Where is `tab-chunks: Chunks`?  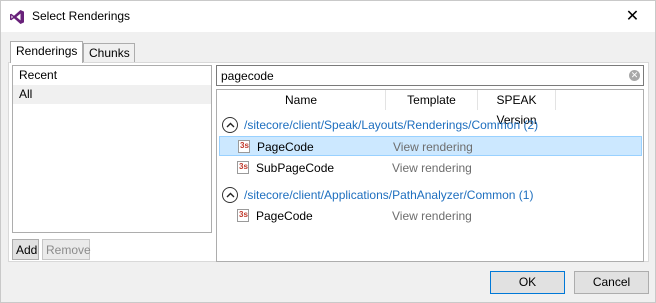 tab-chunks: Chunks is located at coordinates (109, 52).